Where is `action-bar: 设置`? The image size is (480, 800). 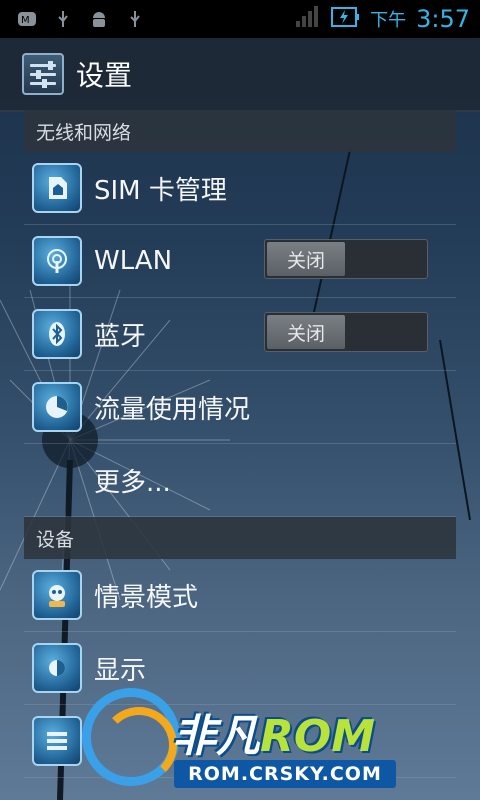 action-bar: 设置 is located at coordinates (240, 75).